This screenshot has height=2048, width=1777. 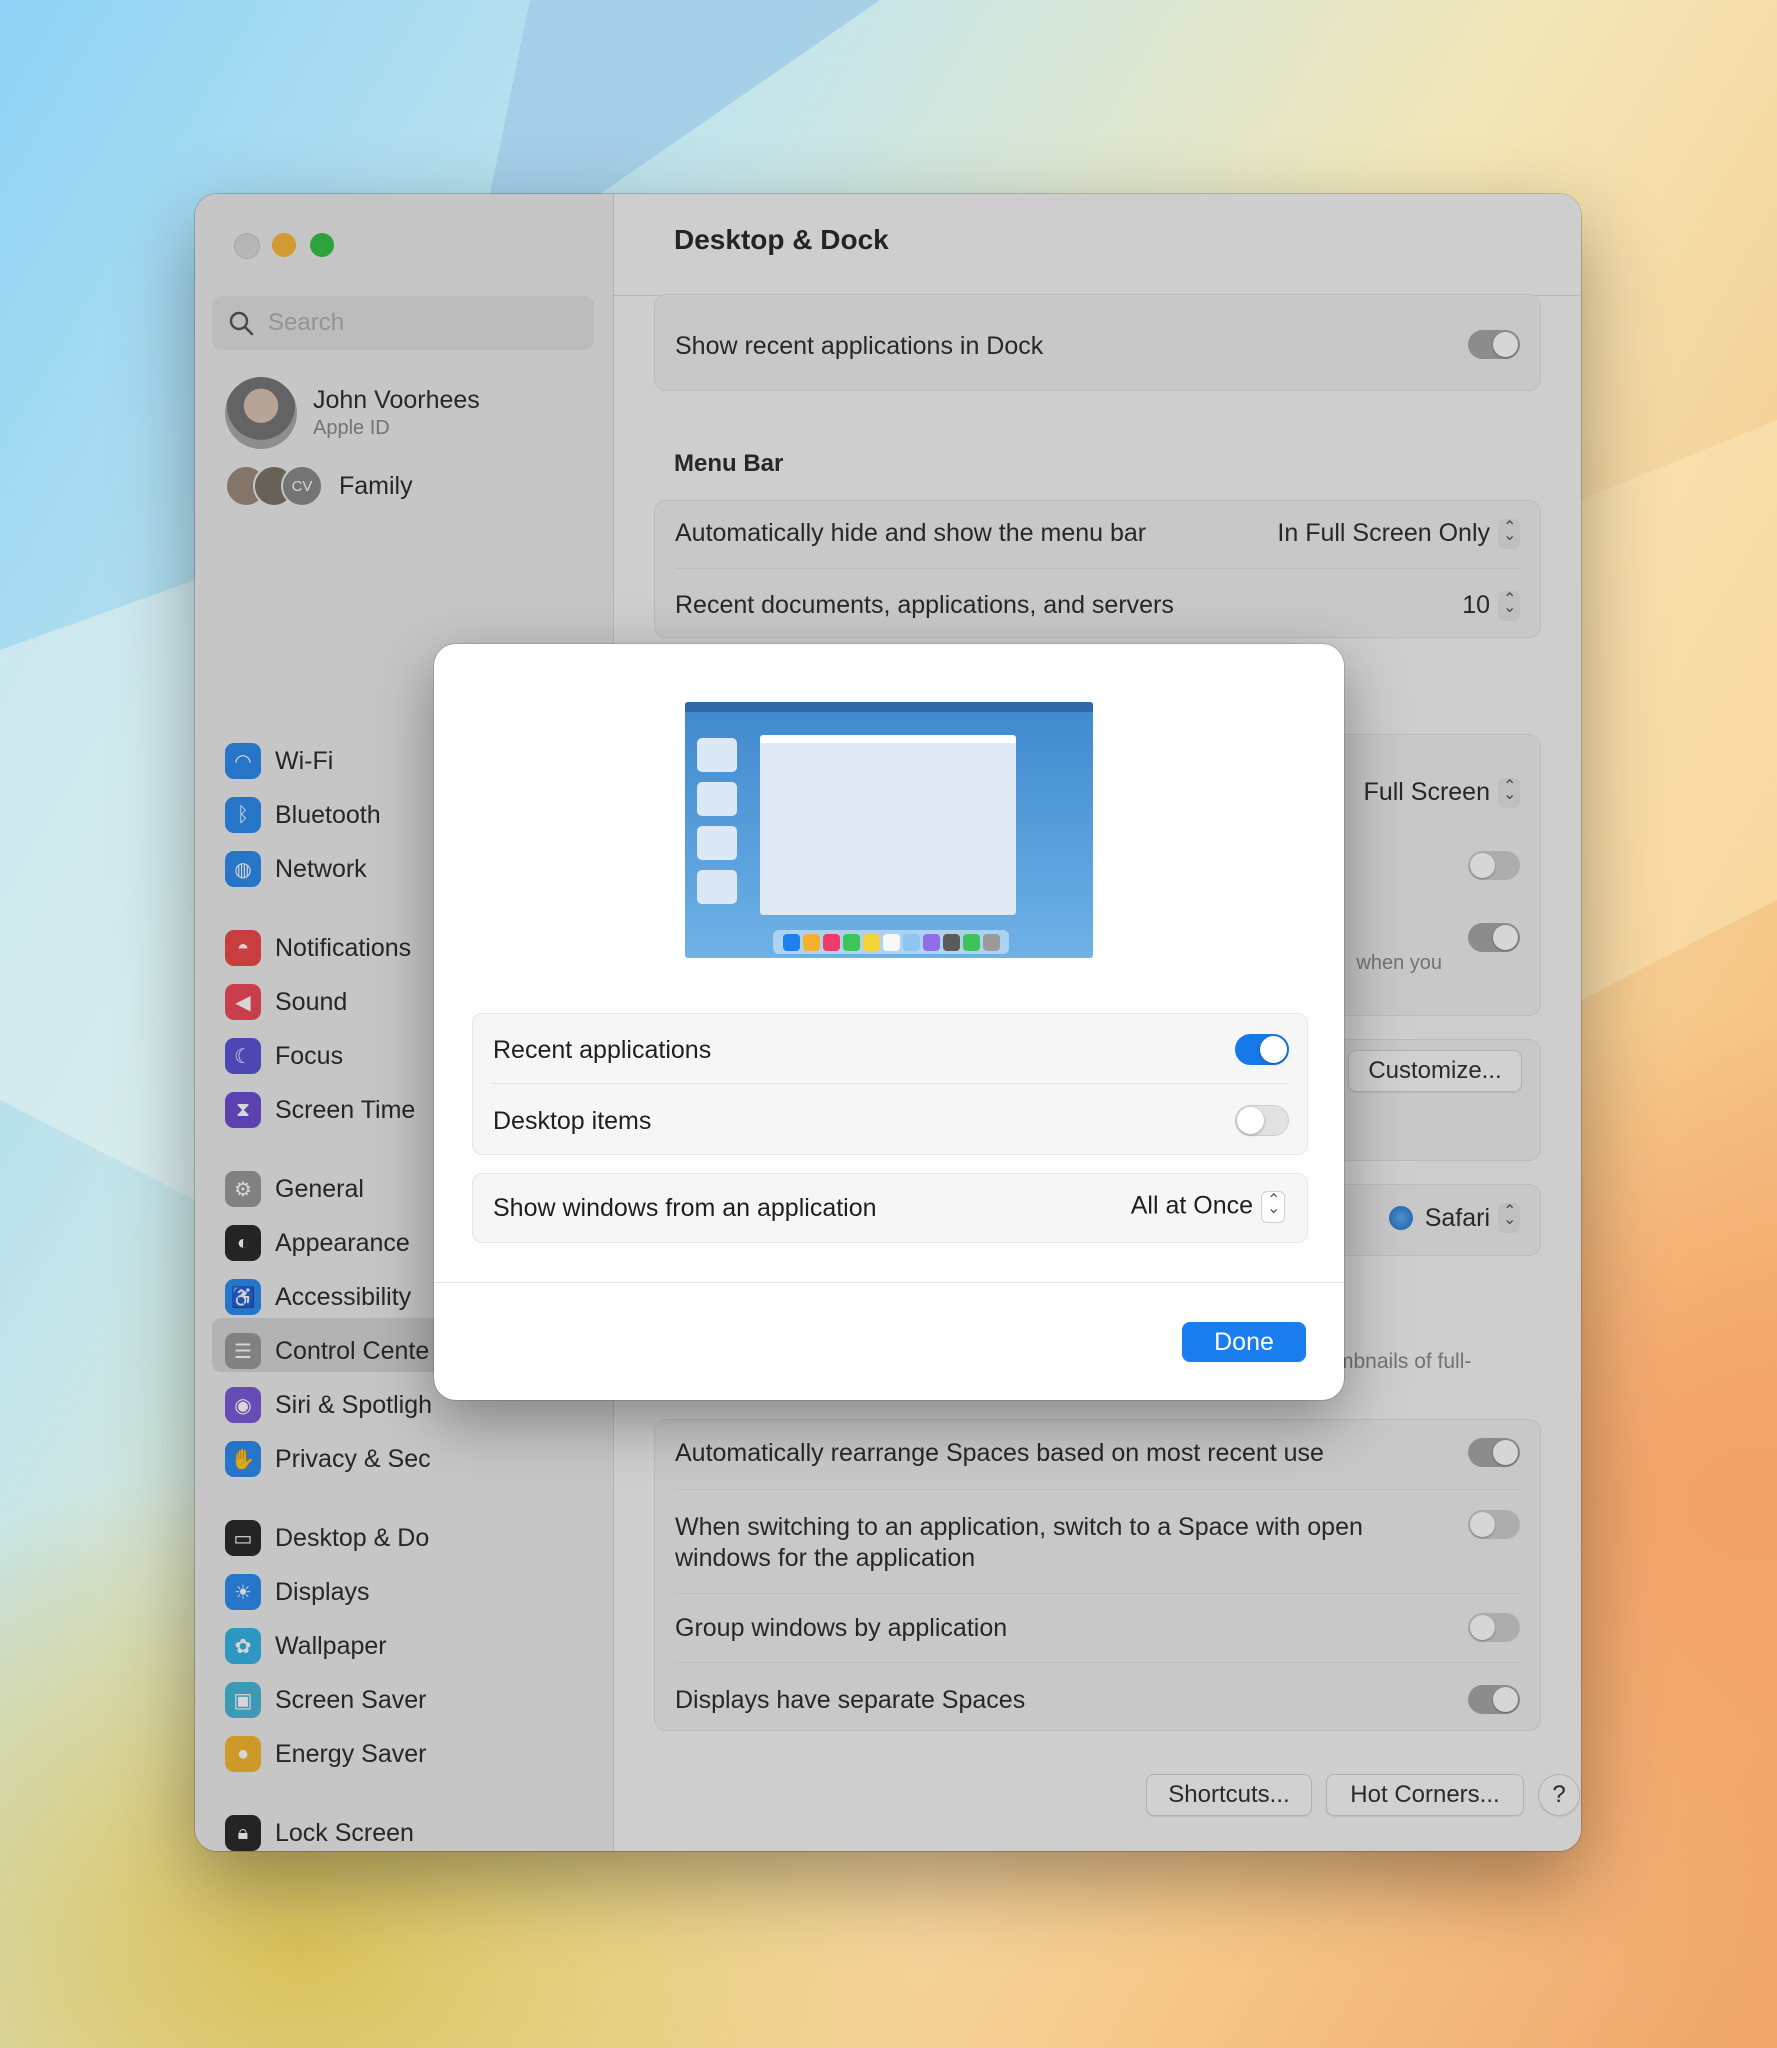 What do you see at coordinates (243, 948) in the screenshot?
I see `bell-icon: ◓` at bounding box center [243, 948].